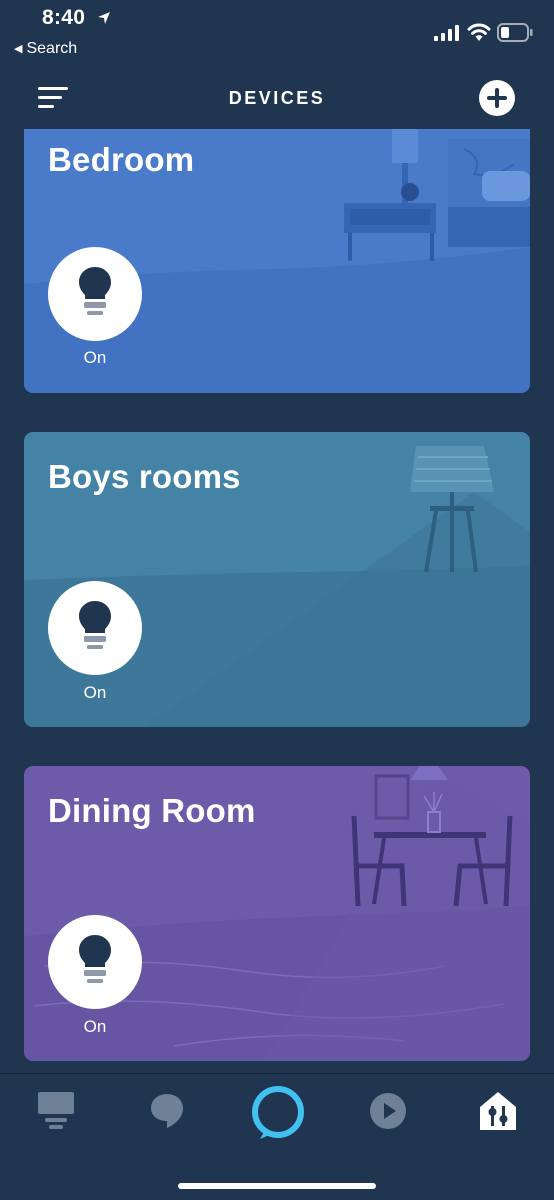 The width and height of the screenshot is (554, 1200). I want to click on bottom-tab-bar, so click(277, 1136).